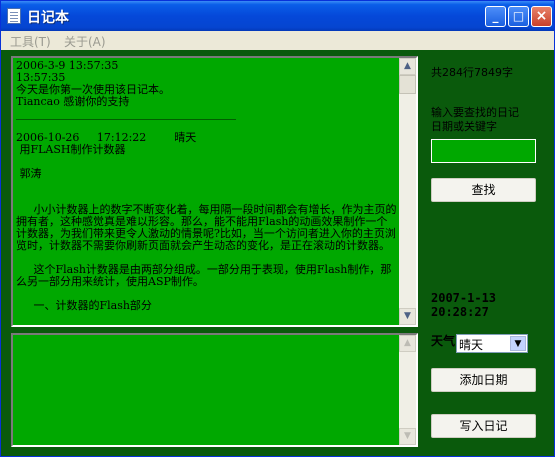 Image resolution: width=555 pixels, height=457 pixels. What do you see at coordinates (483, 380) in the screenshot?
I see `add-date-button: 添加日期` at bounding box center [483, 380].